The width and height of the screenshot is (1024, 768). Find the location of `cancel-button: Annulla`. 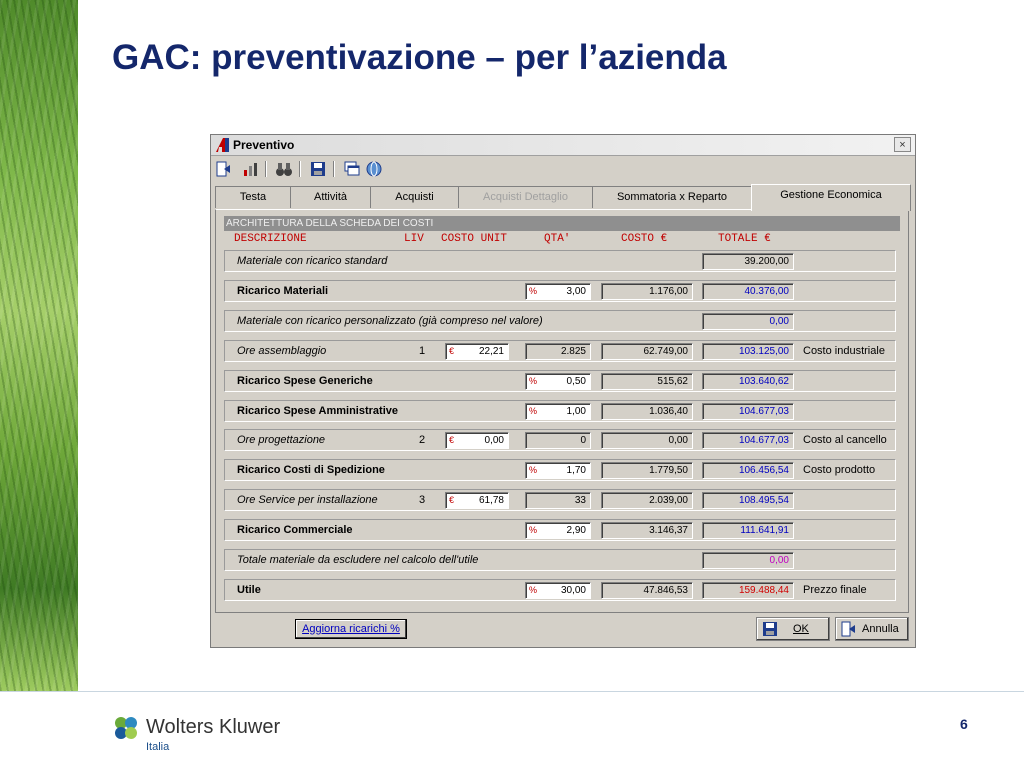

cancel-button: Annulla is located at coordinates (872, 629).